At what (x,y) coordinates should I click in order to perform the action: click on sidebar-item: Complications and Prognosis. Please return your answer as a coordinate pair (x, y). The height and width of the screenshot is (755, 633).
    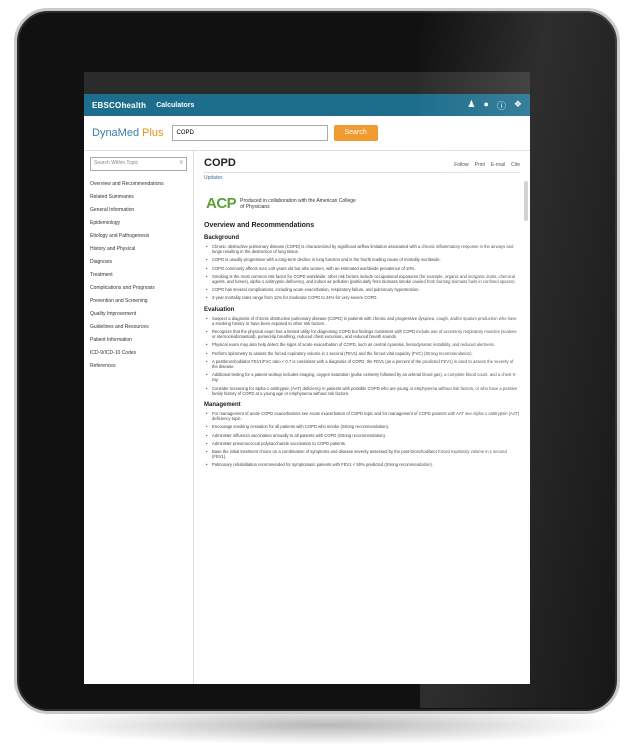
    Looking at the image, I should click on (138, 288).